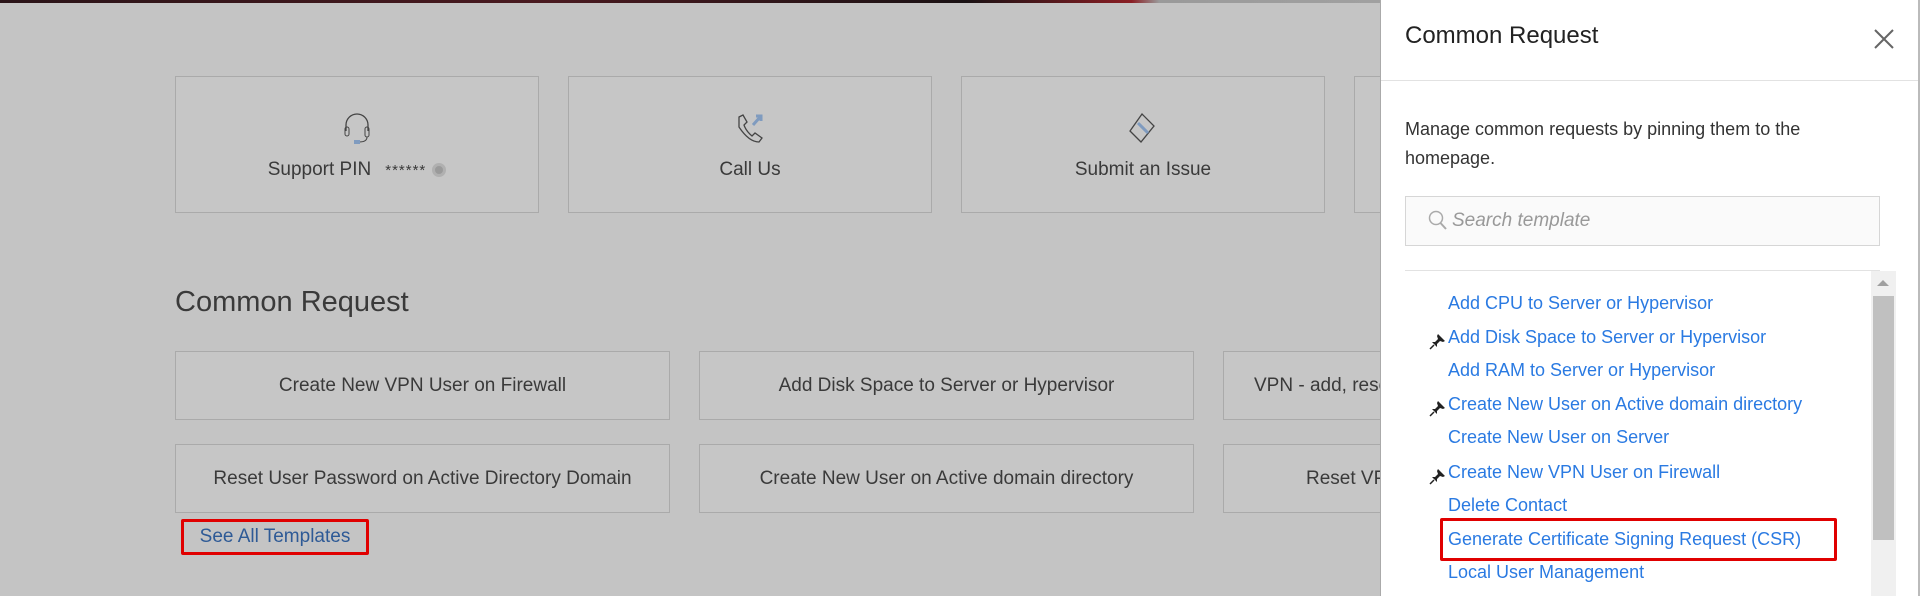 The height and width of the screenshot is (596, 1920). What do you see at coordinates (1581, 370) in the screenshot?
I see `template-item: Add RAM to Server or Hypervisor` at bounding box center [1581, 370].